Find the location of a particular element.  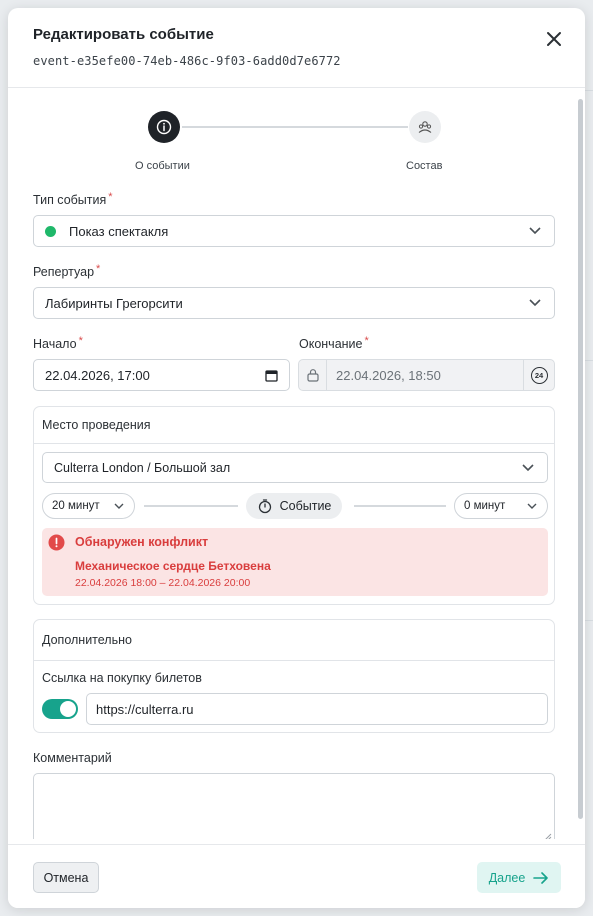

event-type-value: Показ спектакля is located at coordinates (119, 231).